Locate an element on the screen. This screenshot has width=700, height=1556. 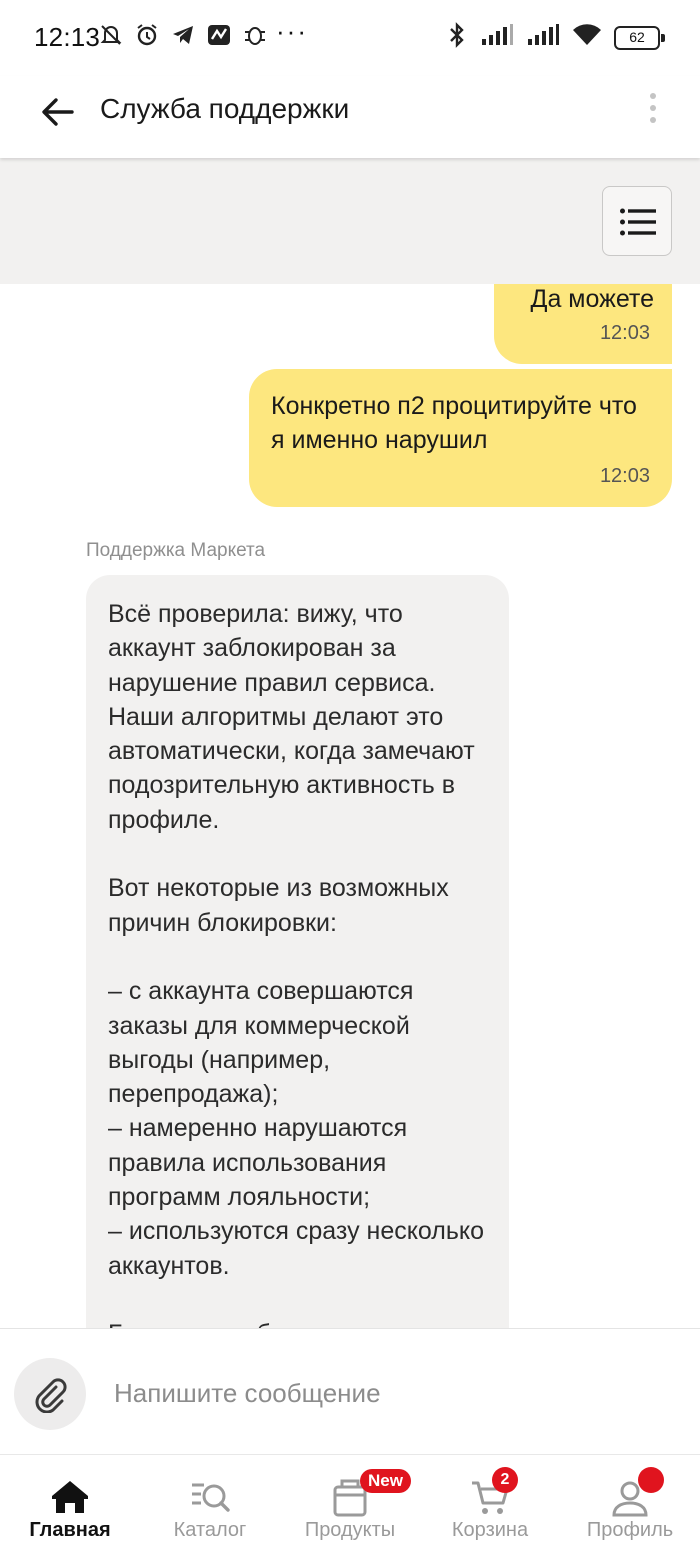
back-button is located at coordinates (58, 112).